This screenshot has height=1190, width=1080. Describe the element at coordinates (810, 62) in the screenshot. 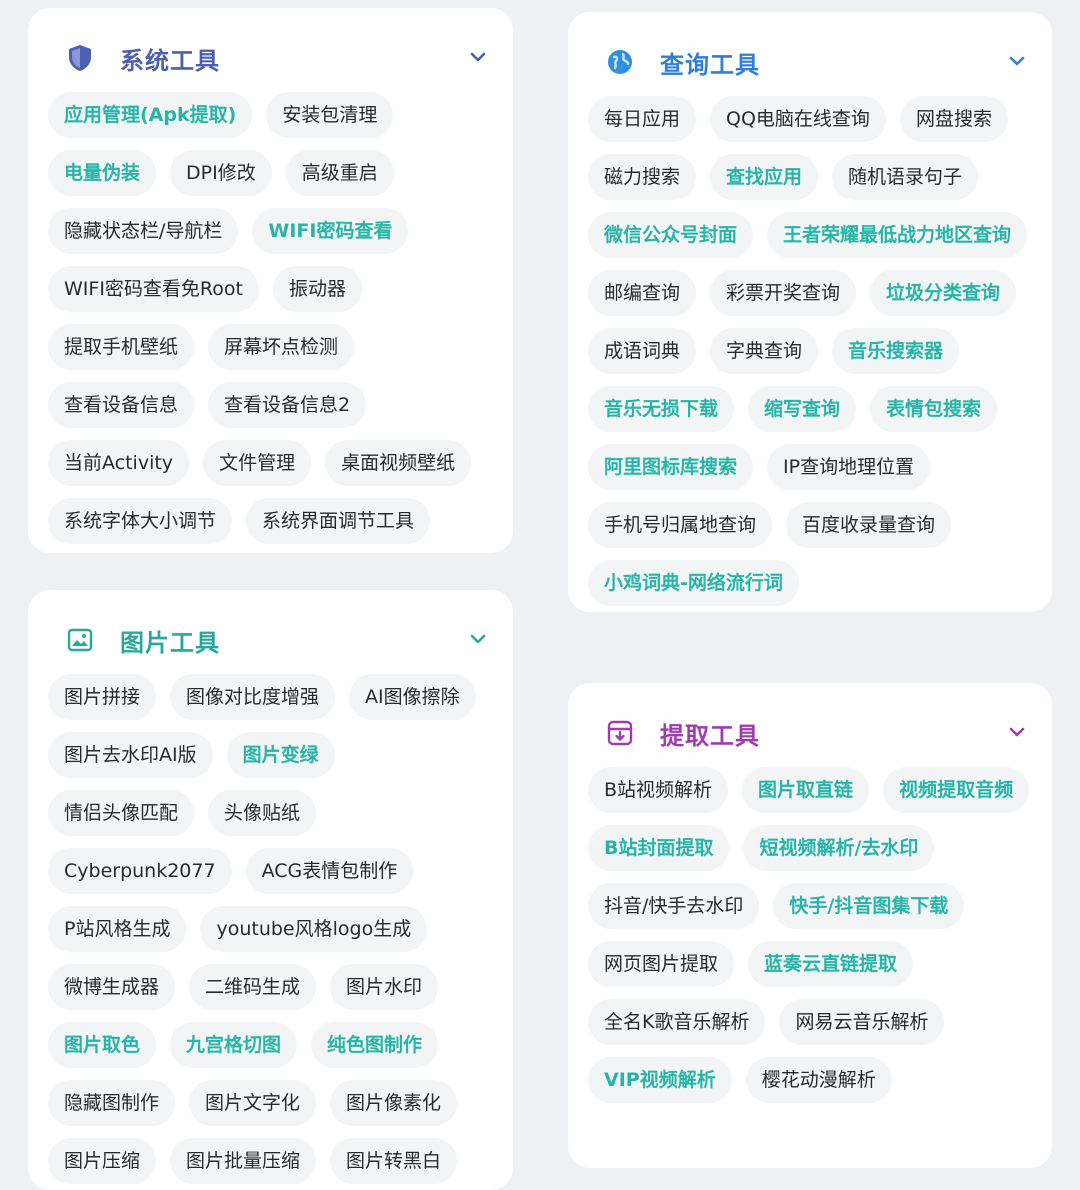

I see `query-tools-header: 查询工具` at that location.